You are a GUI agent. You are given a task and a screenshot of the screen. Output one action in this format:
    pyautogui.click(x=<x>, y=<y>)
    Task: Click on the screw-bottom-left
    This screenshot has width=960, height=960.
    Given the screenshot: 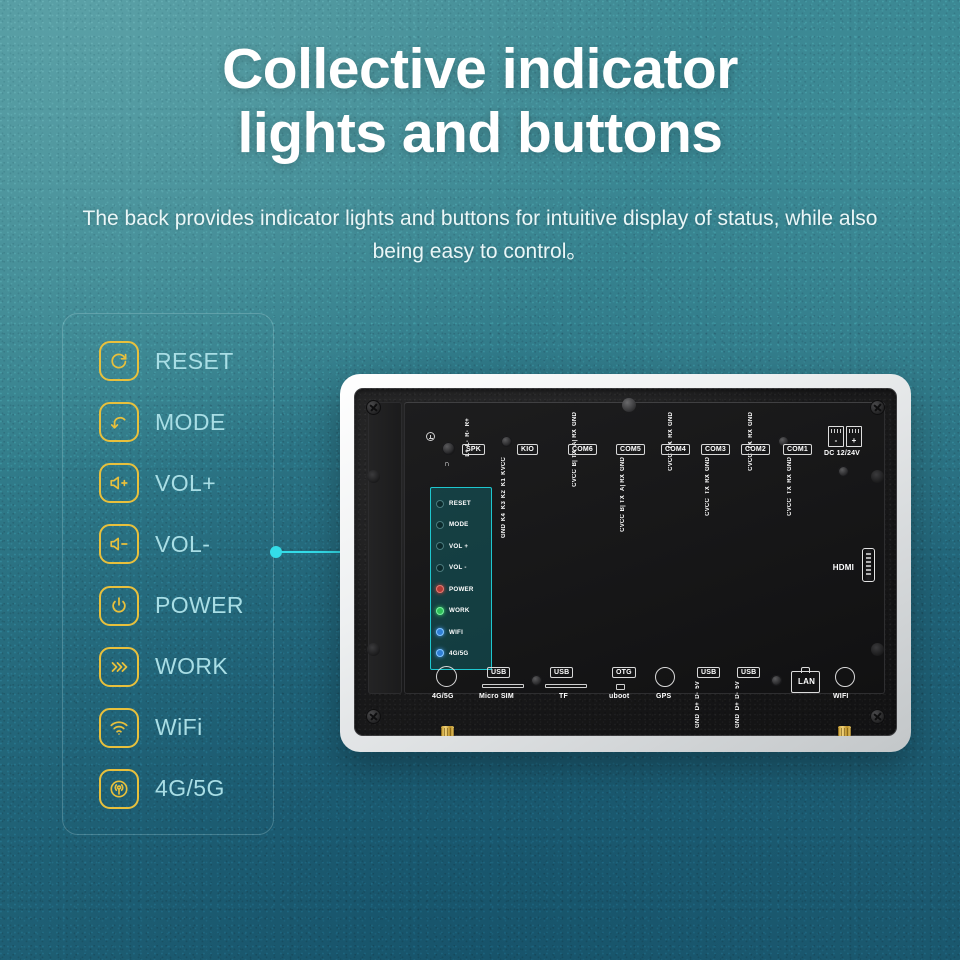 What is the action you would take?
    pyautogui.click(x=373, y=716)
    